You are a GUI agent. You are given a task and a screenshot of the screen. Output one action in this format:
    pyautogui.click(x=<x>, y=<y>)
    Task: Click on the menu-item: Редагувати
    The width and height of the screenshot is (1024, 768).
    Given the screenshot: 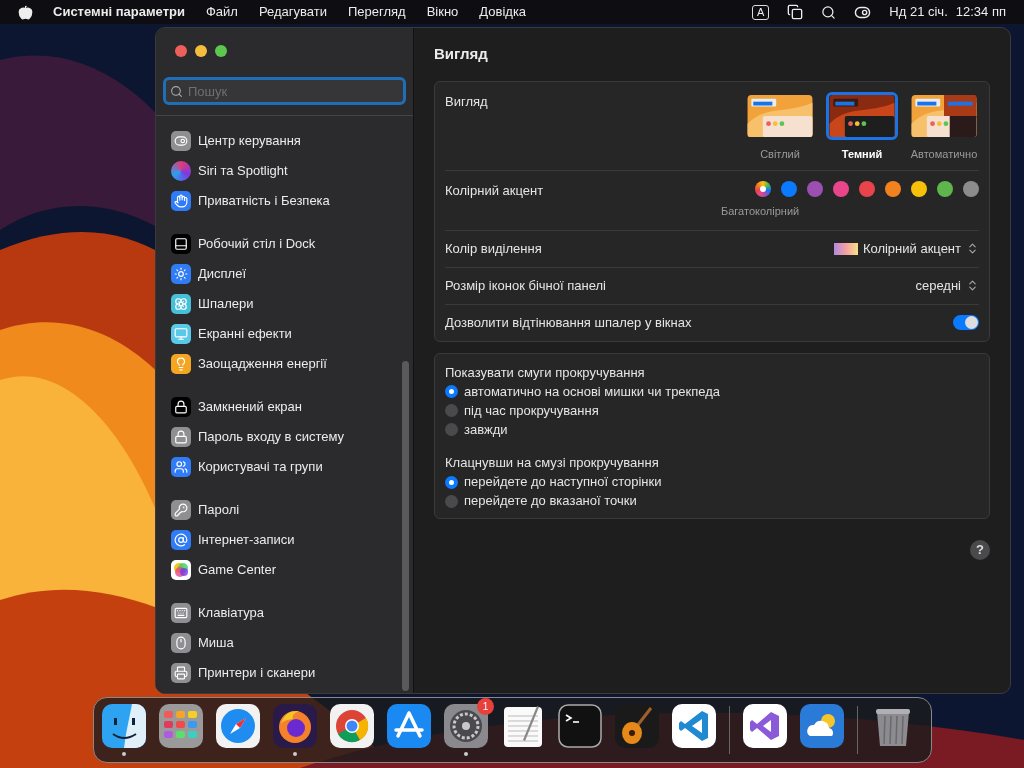 What is the action you would take?
    pyautogui.click(x=292, y=12)
    